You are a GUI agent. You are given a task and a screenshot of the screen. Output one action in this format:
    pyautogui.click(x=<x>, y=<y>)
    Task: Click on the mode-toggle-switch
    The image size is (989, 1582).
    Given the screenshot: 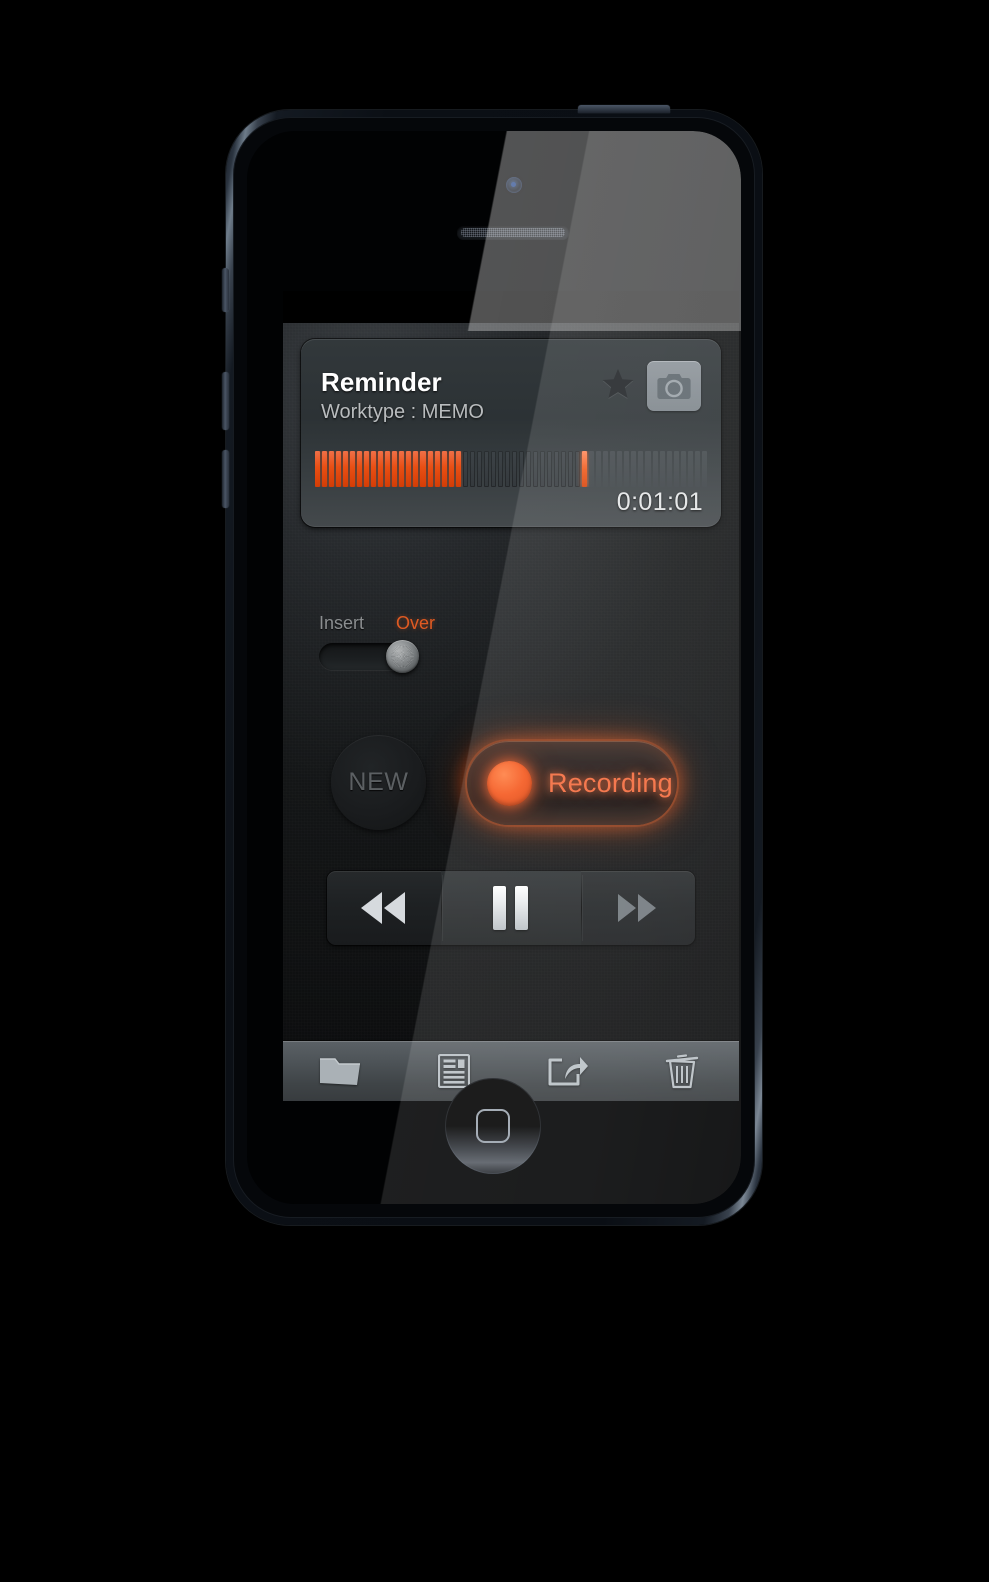 What is the action you would take?
    pyautogui.click(x=369, y=656)
    